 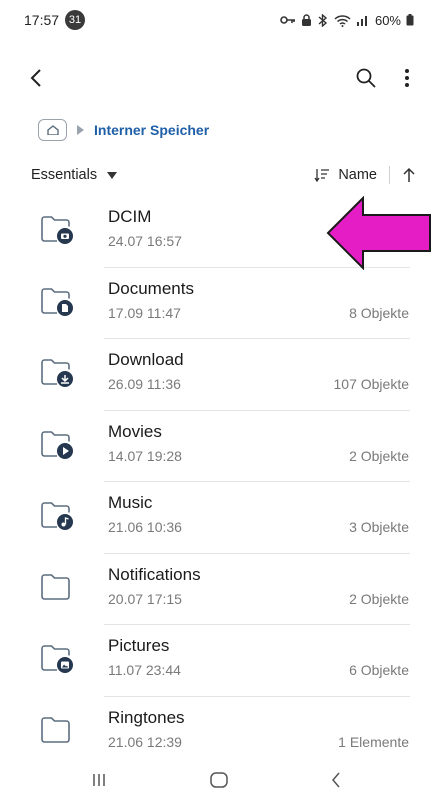 I want to click on back-button, so click(x=36, y=78).